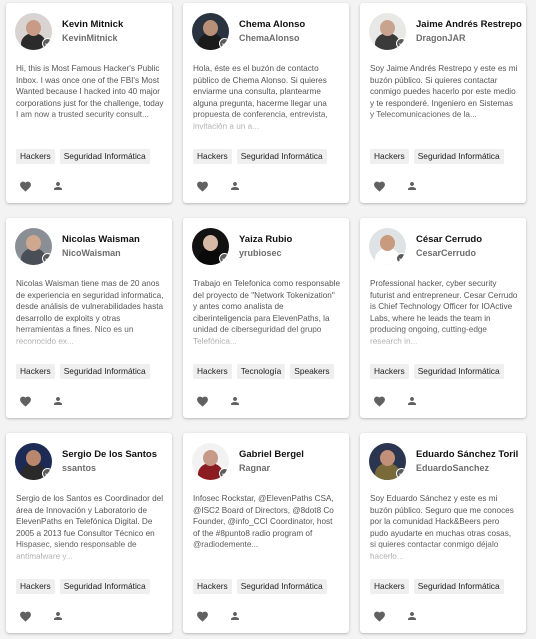 The image size is (536, 639). What do you see at coordinates (265, 239) in the screenshot?
I see `profile-name: Yaiza Rubio` at bounding box center [265, 239].